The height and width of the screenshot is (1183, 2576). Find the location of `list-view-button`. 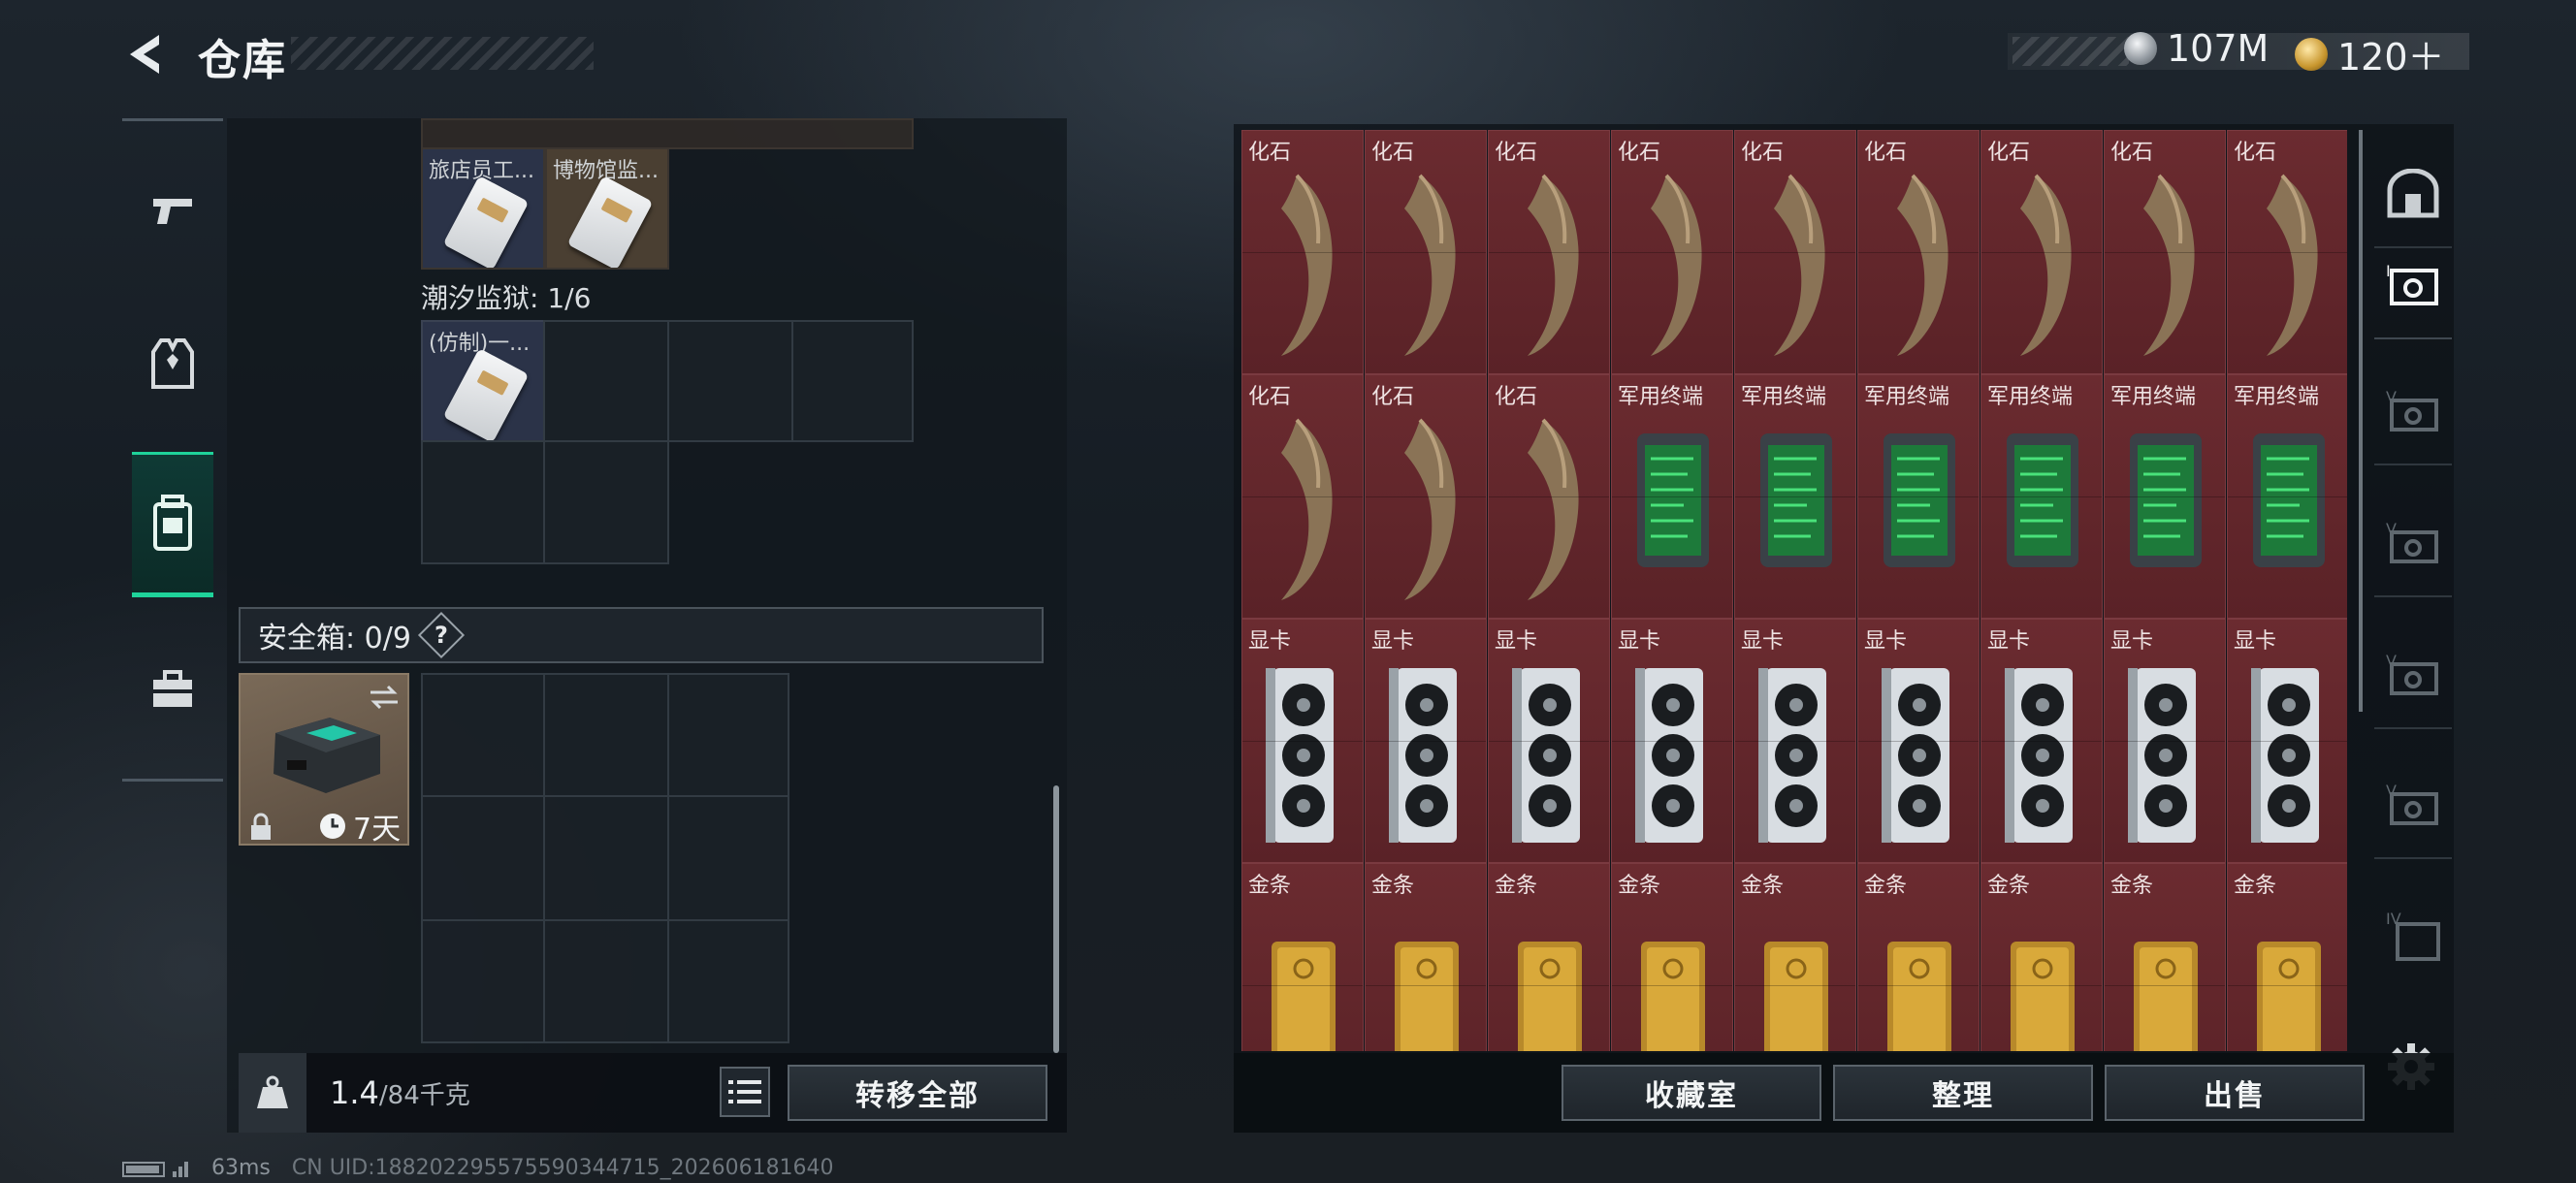

list-view-button is located at coordinates (745, 1092).